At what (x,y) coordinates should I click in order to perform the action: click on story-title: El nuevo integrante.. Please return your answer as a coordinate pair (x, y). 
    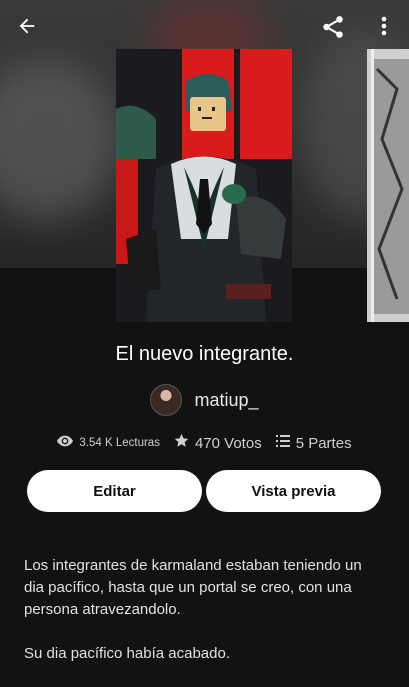
    Looking at the image, I should click on (204, 354).